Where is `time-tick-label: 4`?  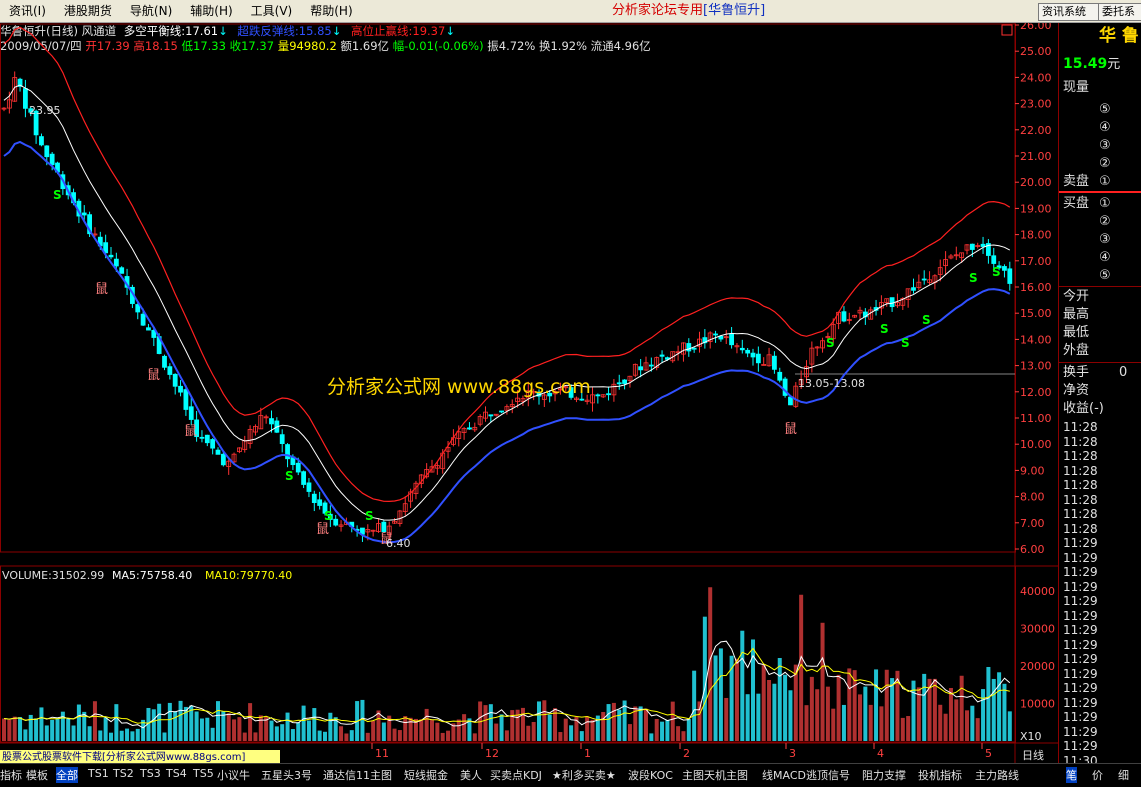 time-tick-label: 4 is located at coordinates (880, 753).